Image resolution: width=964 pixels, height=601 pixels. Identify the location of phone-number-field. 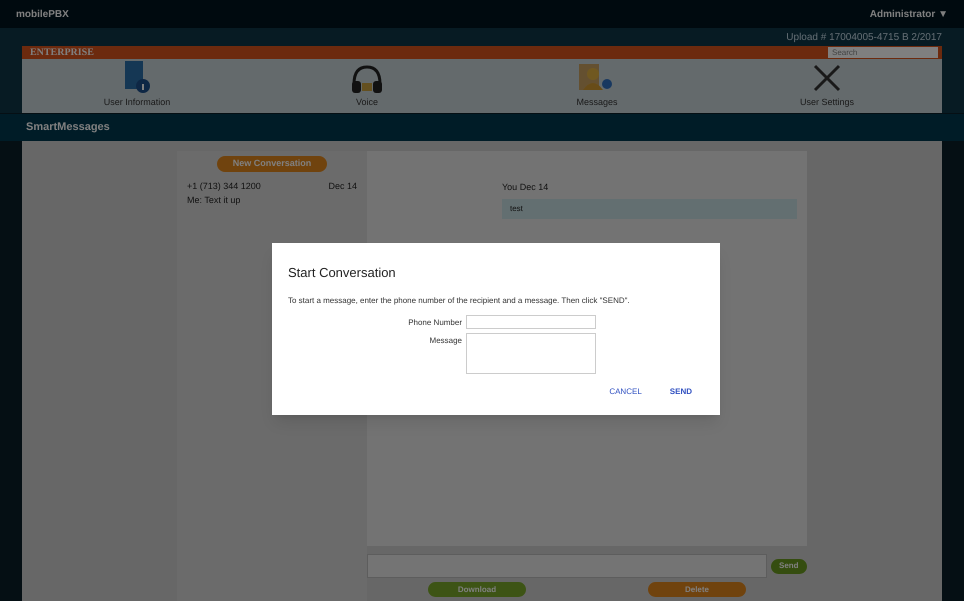
(531, 321).